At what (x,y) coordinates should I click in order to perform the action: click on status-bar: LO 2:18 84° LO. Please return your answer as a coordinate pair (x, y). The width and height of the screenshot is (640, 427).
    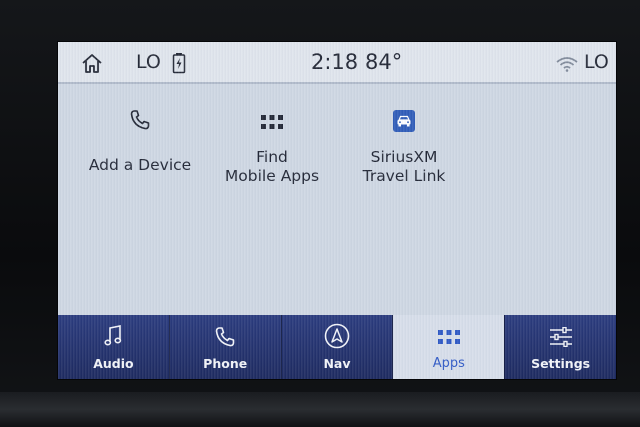
    Looking at the image, I should click on (337, 63).